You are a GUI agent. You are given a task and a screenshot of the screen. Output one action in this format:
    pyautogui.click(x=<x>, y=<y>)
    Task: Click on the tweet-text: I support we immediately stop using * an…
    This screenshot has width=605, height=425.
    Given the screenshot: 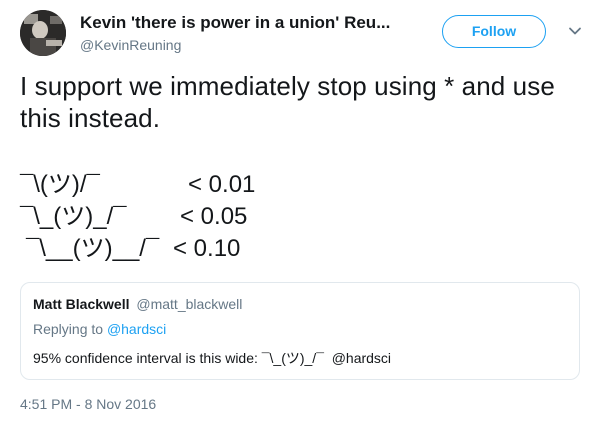 What is the action you would take?
    pyautogui.click(x=287, y=102)
    